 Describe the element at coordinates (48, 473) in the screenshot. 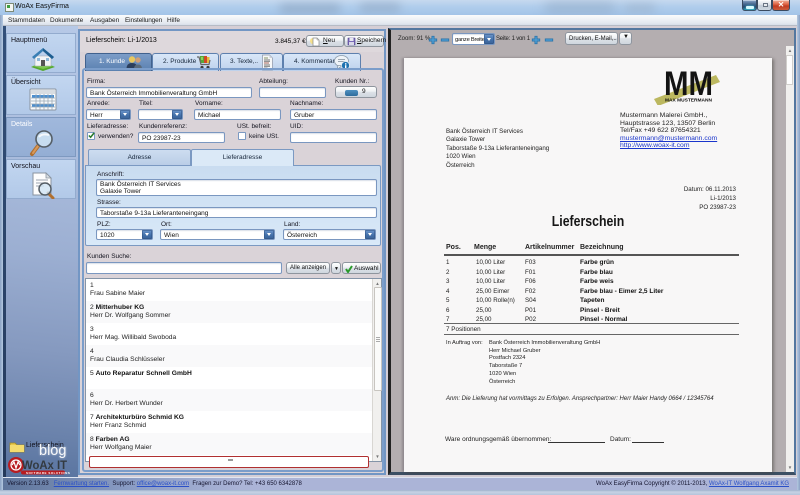

I see `svg-text: SOFTWARE SOLUTIONS` at that location.